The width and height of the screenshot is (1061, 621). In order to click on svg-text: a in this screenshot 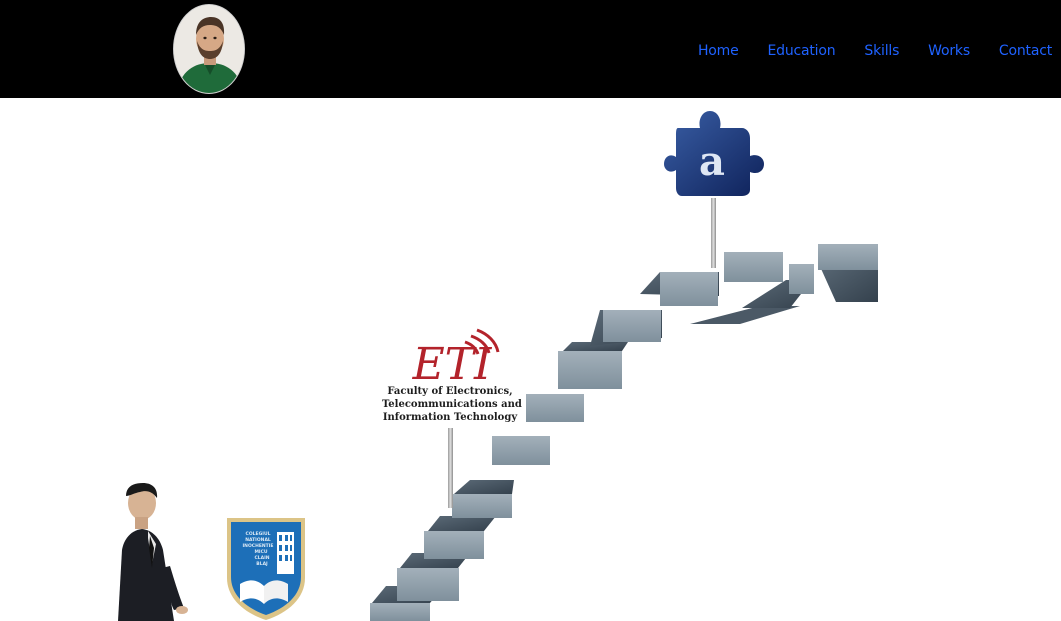, I will do `click(712, 161)`.